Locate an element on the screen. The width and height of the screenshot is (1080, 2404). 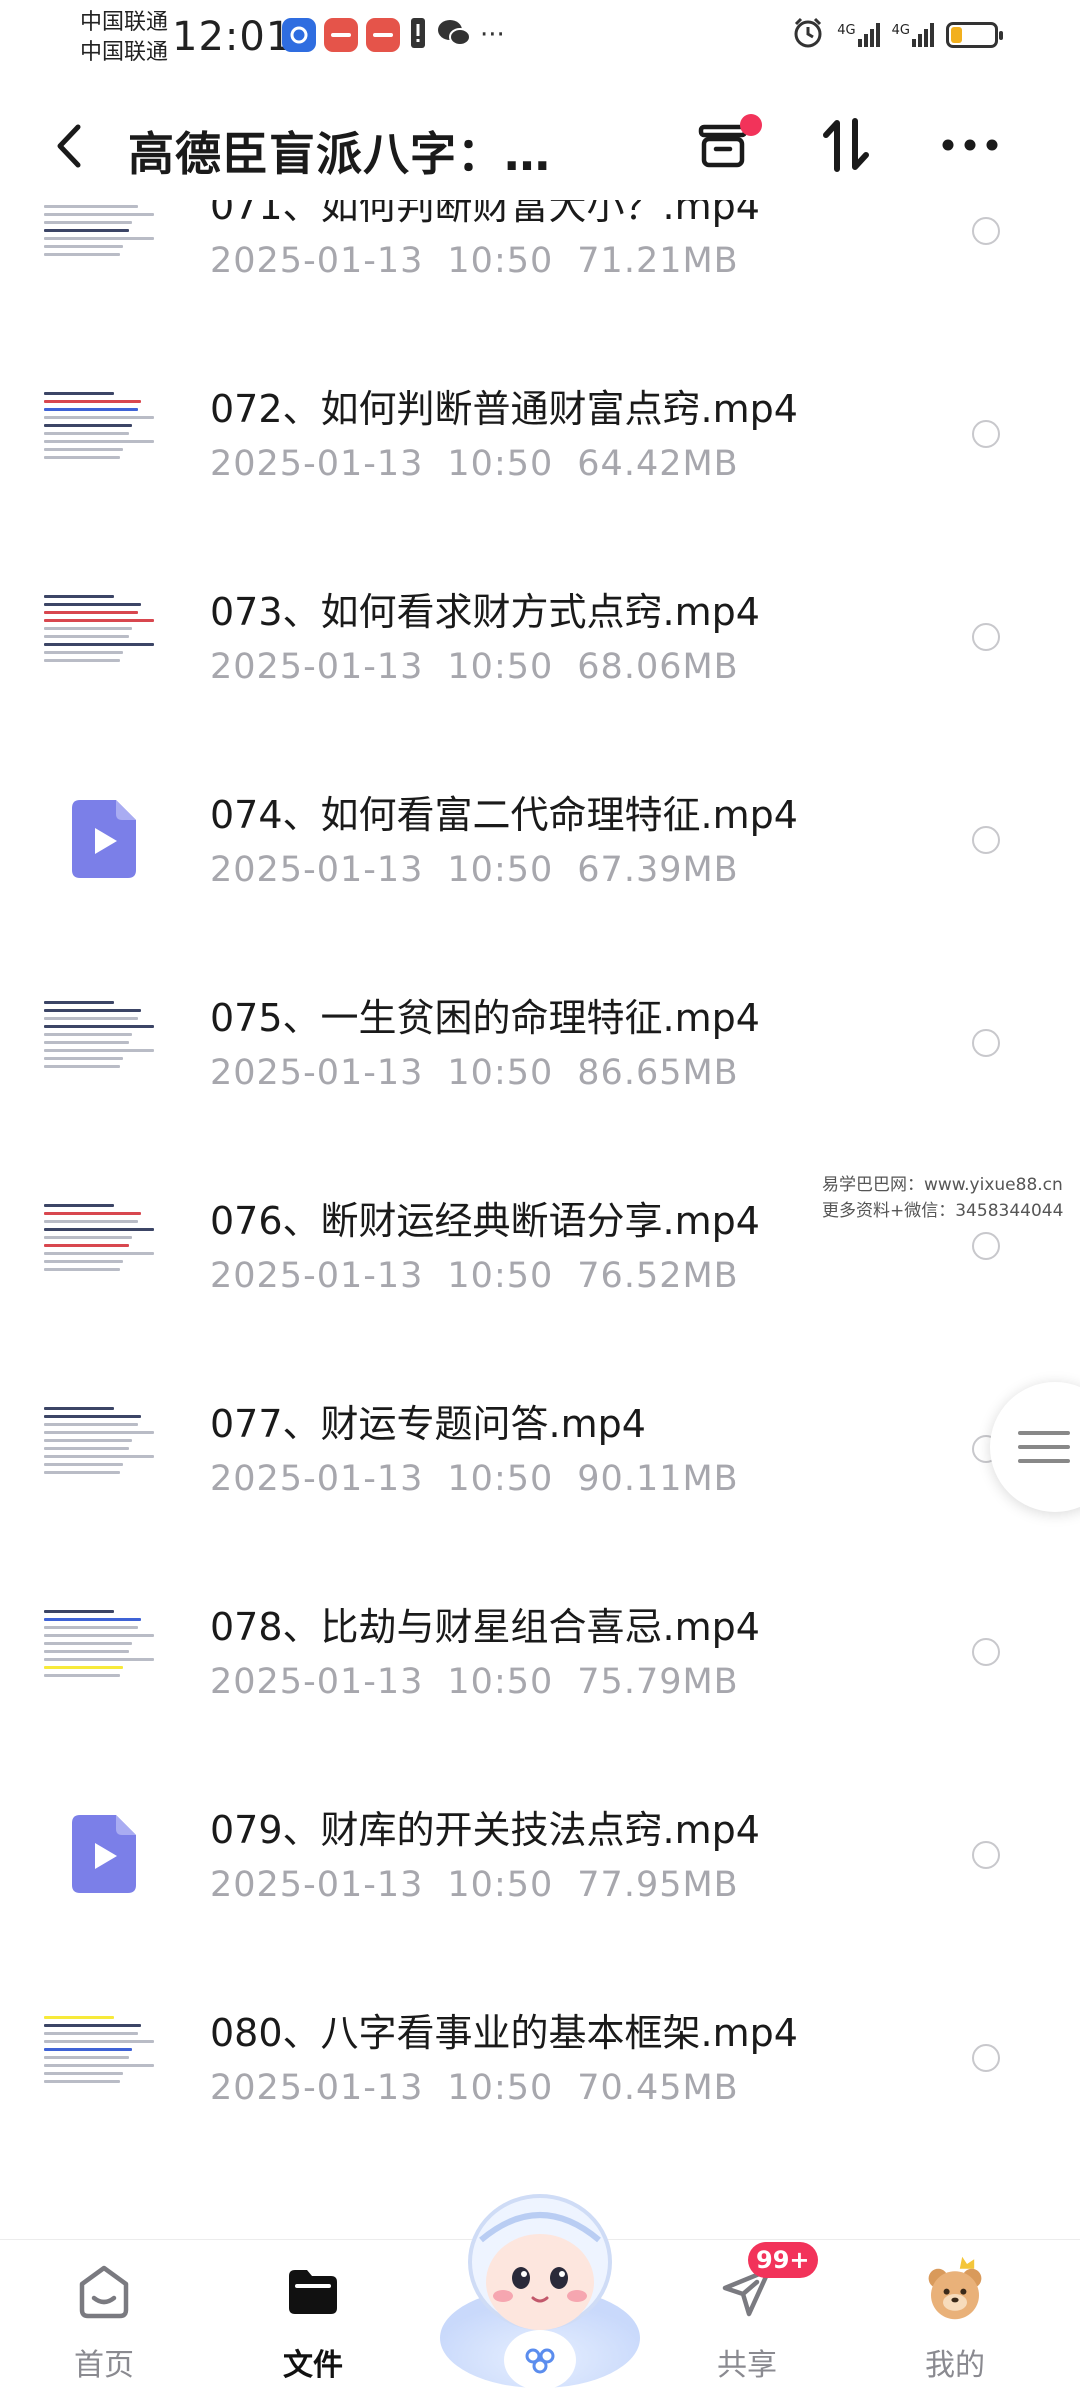
nav-mine: 我的 is located at coordinates (955, 2320).